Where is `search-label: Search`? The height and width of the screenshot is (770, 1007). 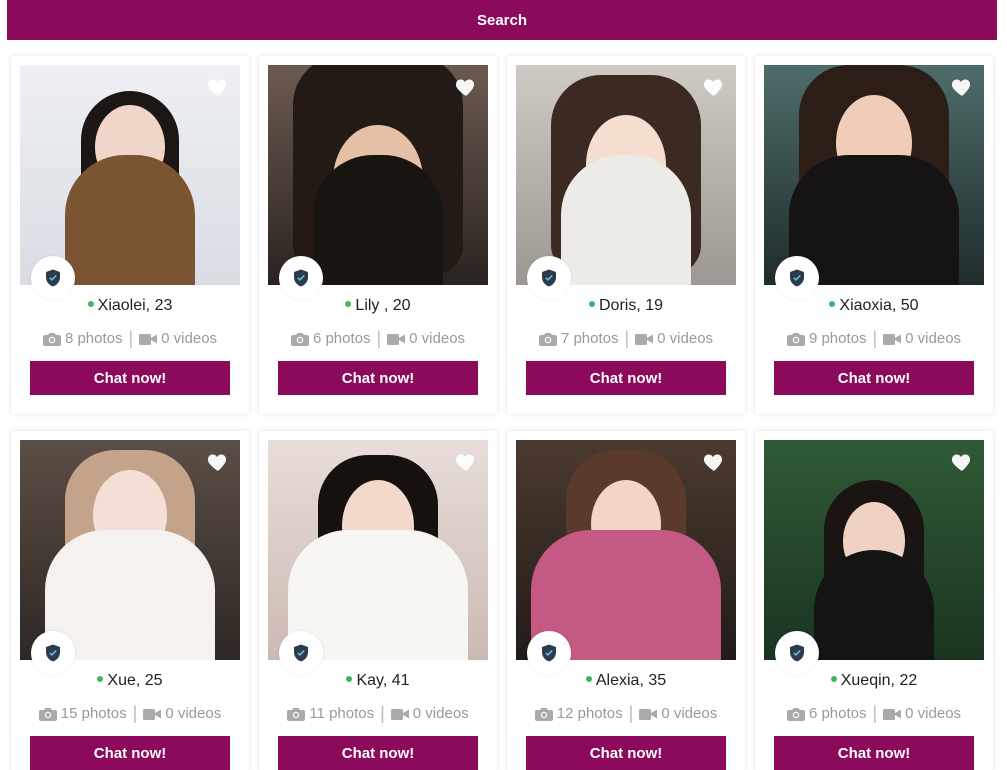 search-label: Search is located at coordinates (502, 20).